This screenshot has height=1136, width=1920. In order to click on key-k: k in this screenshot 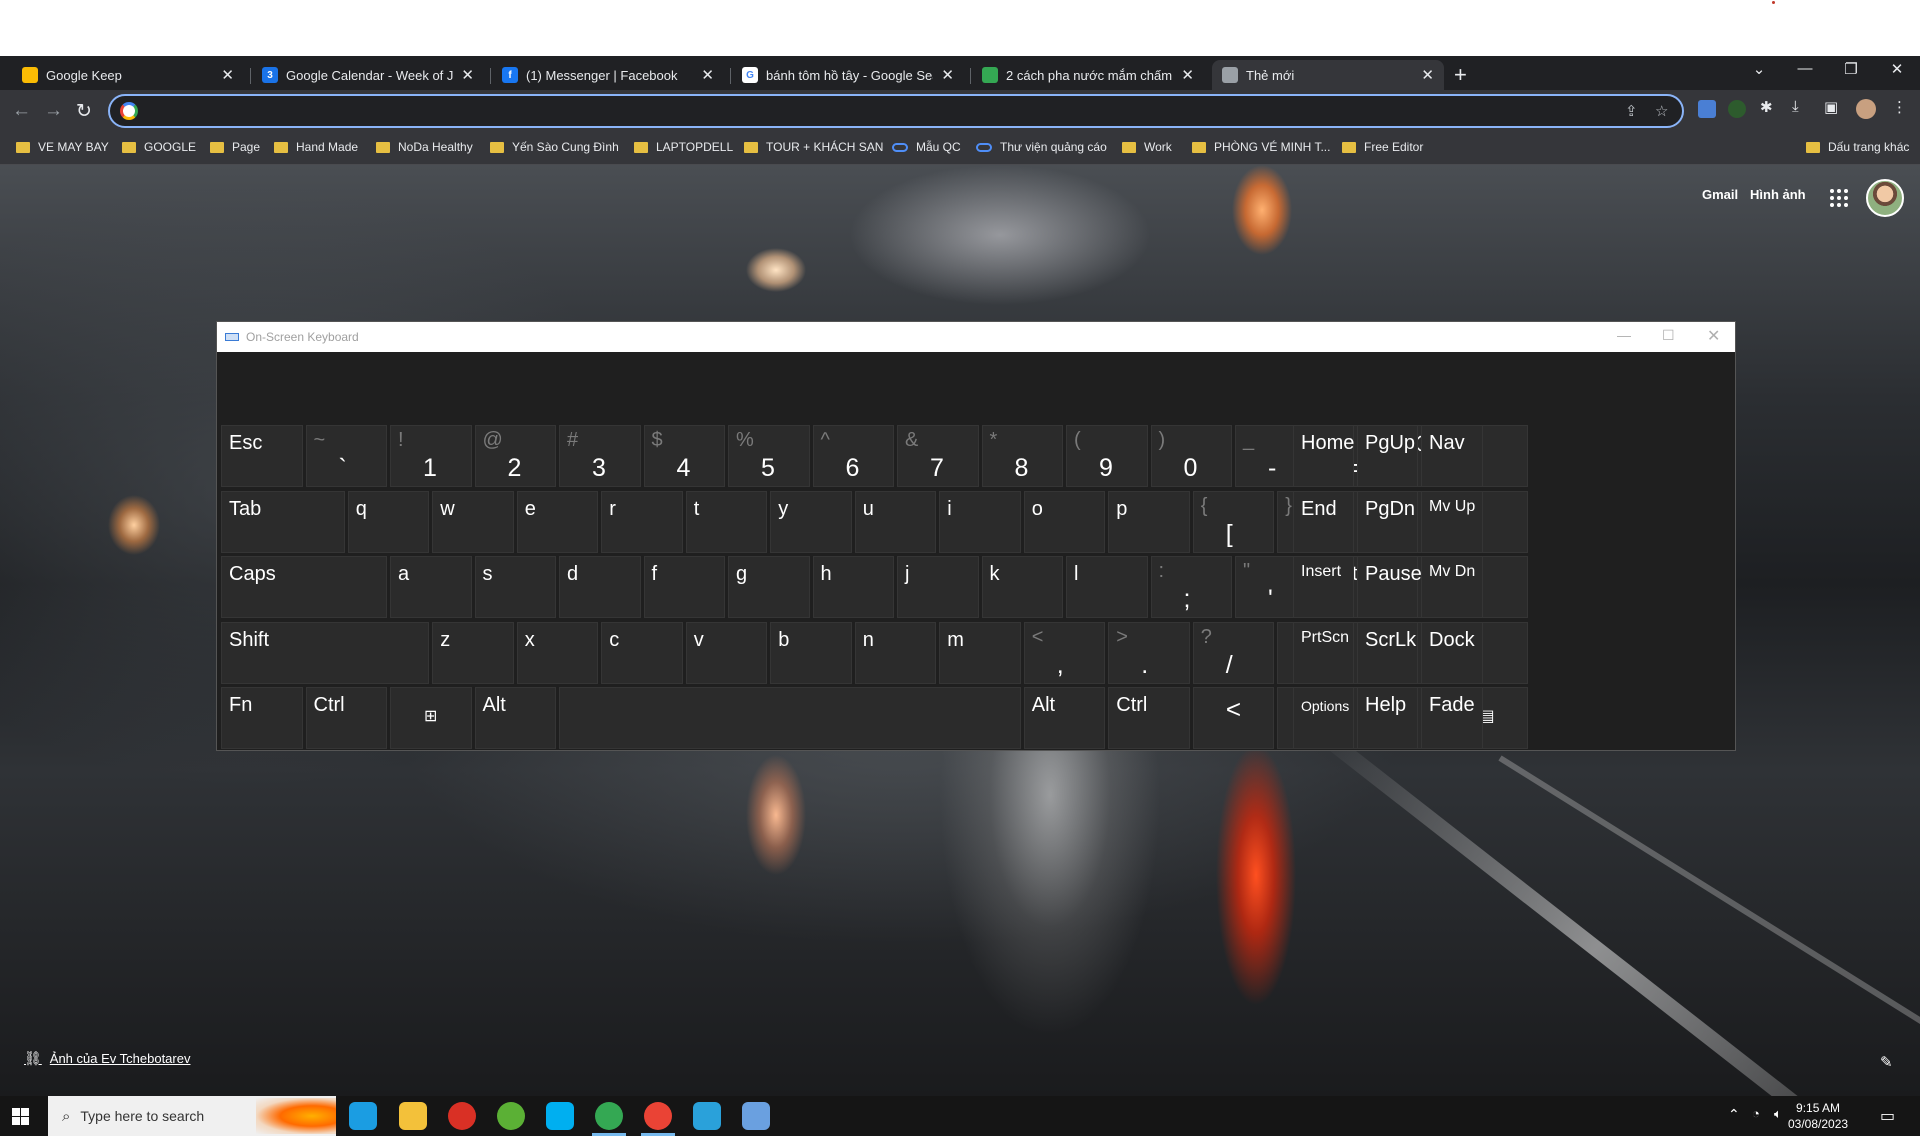, I will do `click(1022, 587)`.